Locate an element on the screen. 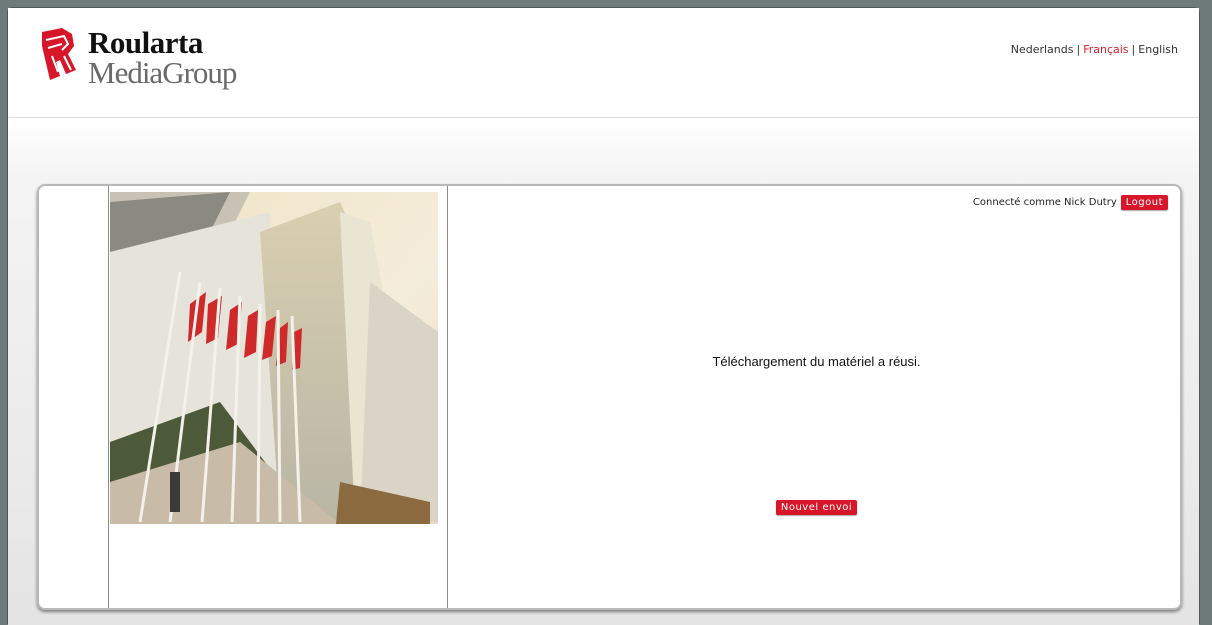 The height and width of the screenshot is (625, 1212). lang-nederlands-link: Nederlands is located at coordinates (1042, 49).